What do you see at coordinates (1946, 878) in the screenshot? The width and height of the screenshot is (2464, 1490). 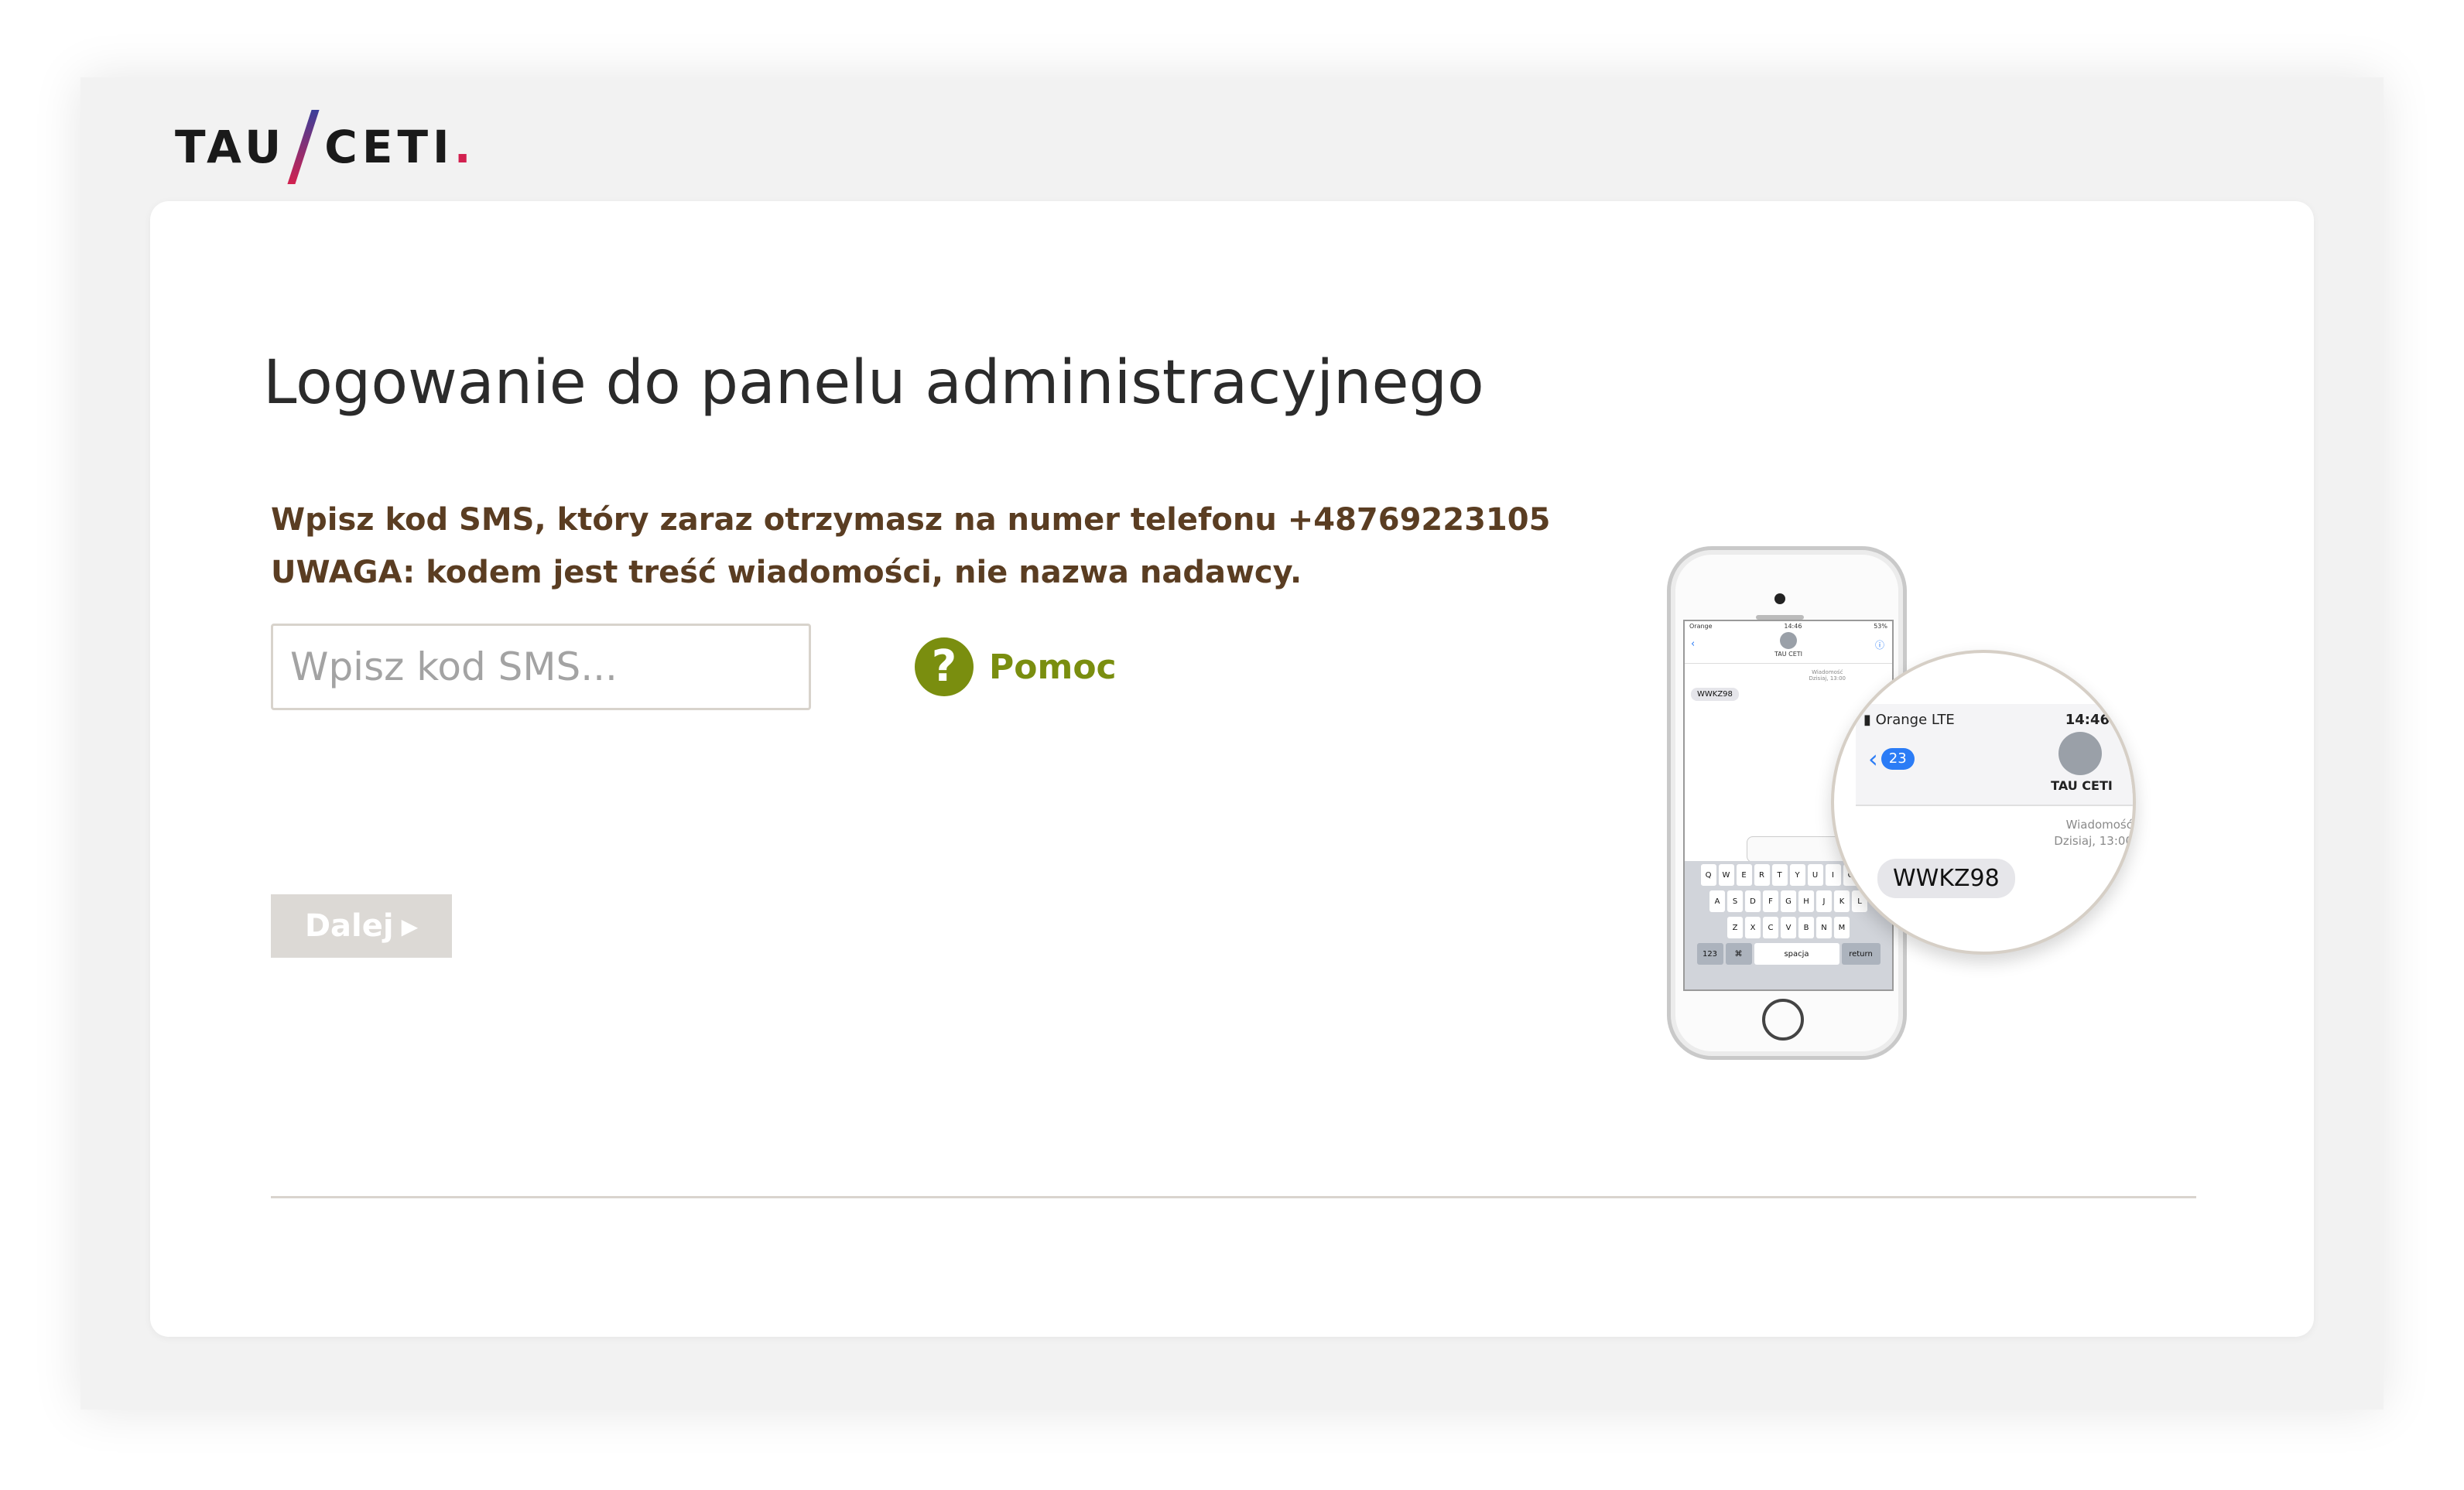 I see `mag-message-bubble: WWKZ98` at bounding box center [1946, 878].